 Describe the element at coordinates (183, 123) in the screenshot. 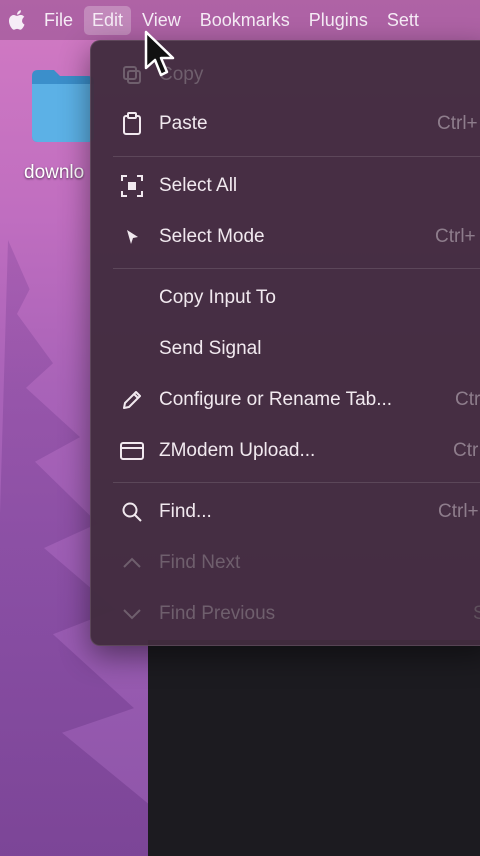

I see `menu-item-label: Paste` at that location.